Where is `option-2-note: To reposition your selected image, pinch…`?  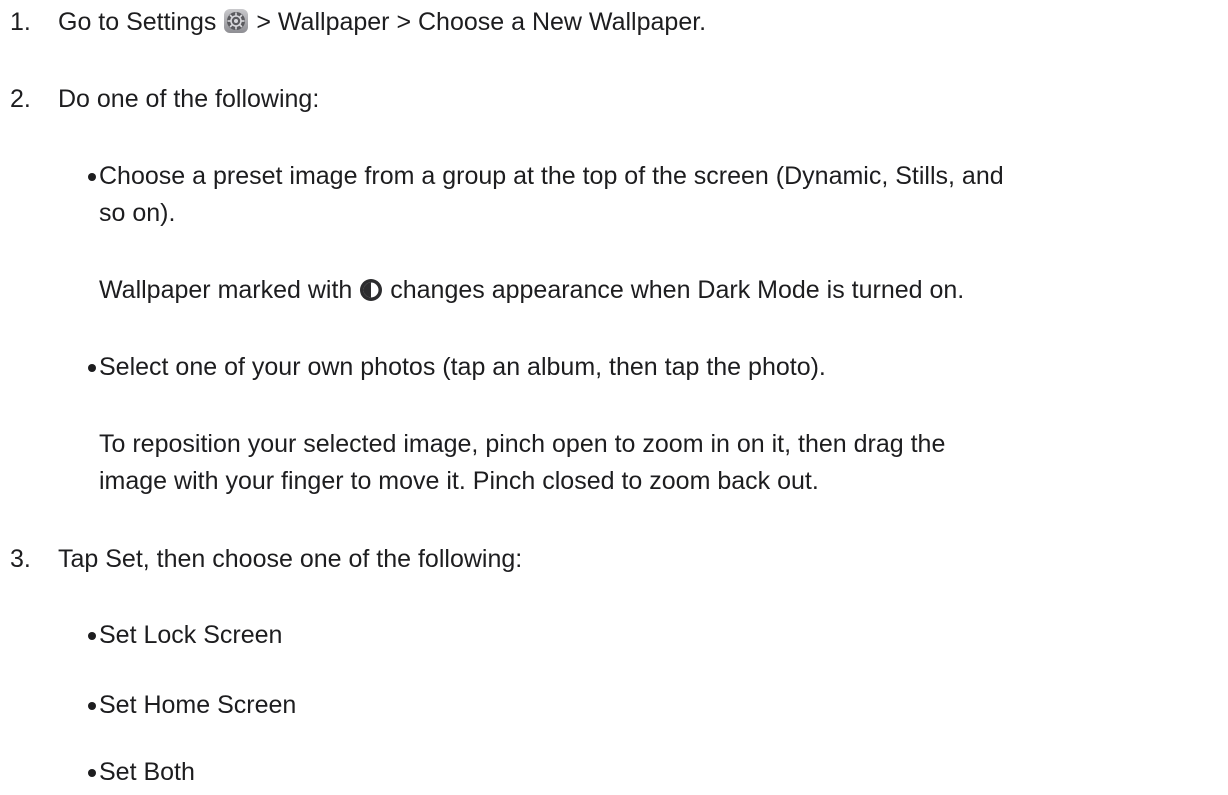 option-2-note: To reposition your selected image, pinch… is located at coordinates (653, 463).